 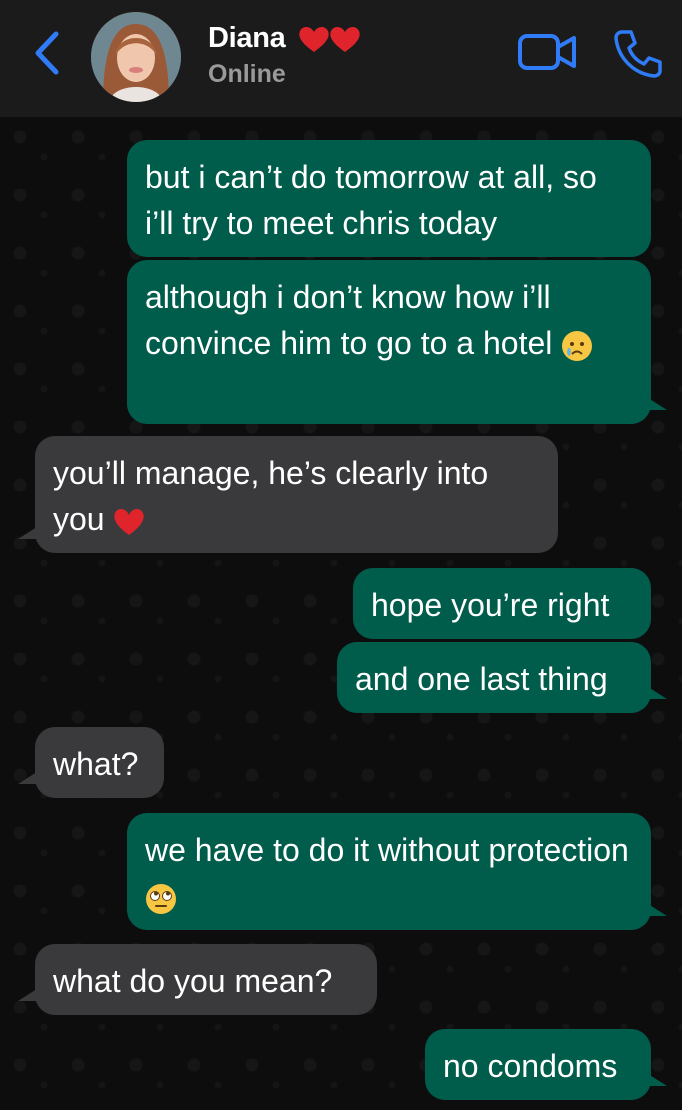 I want to click on message-text: we have to do it without protection, so click(x=387, y=850).